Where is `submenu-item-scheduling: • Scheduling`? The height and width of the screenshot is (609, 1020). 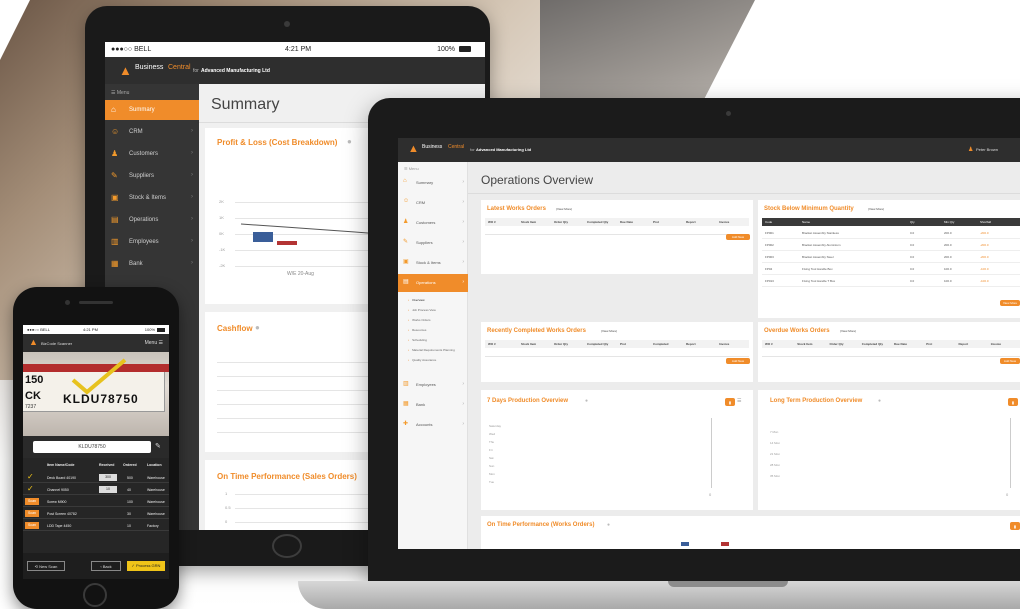
submenu-item-scheduling: • Scheduling is located at coordinates (437, 340).